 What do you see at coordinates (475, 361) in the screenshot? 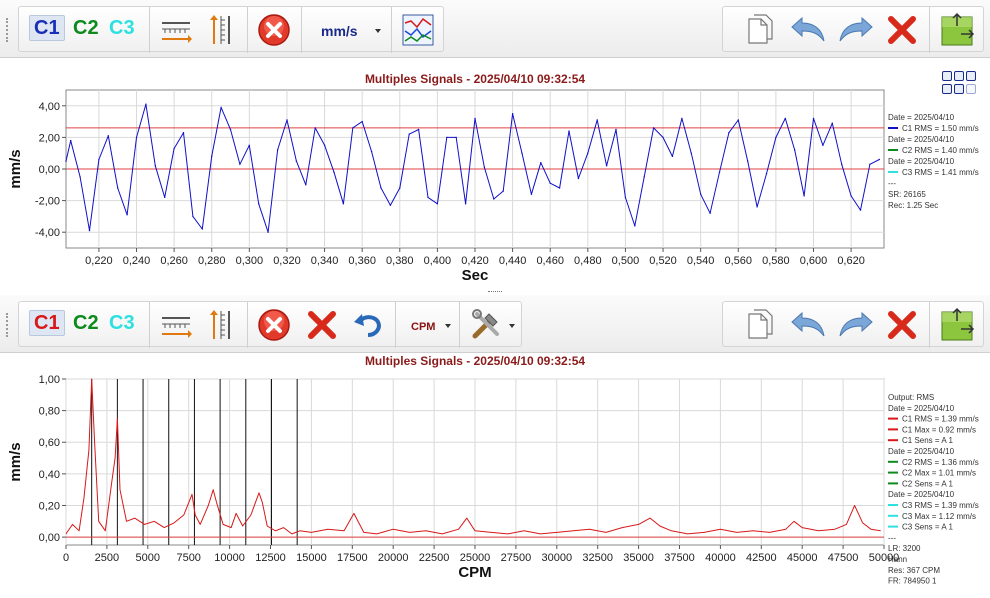
I see `chart-title: Multiples Signals - 2025/04/10 09:32:54` at bounding box center [475, 361].